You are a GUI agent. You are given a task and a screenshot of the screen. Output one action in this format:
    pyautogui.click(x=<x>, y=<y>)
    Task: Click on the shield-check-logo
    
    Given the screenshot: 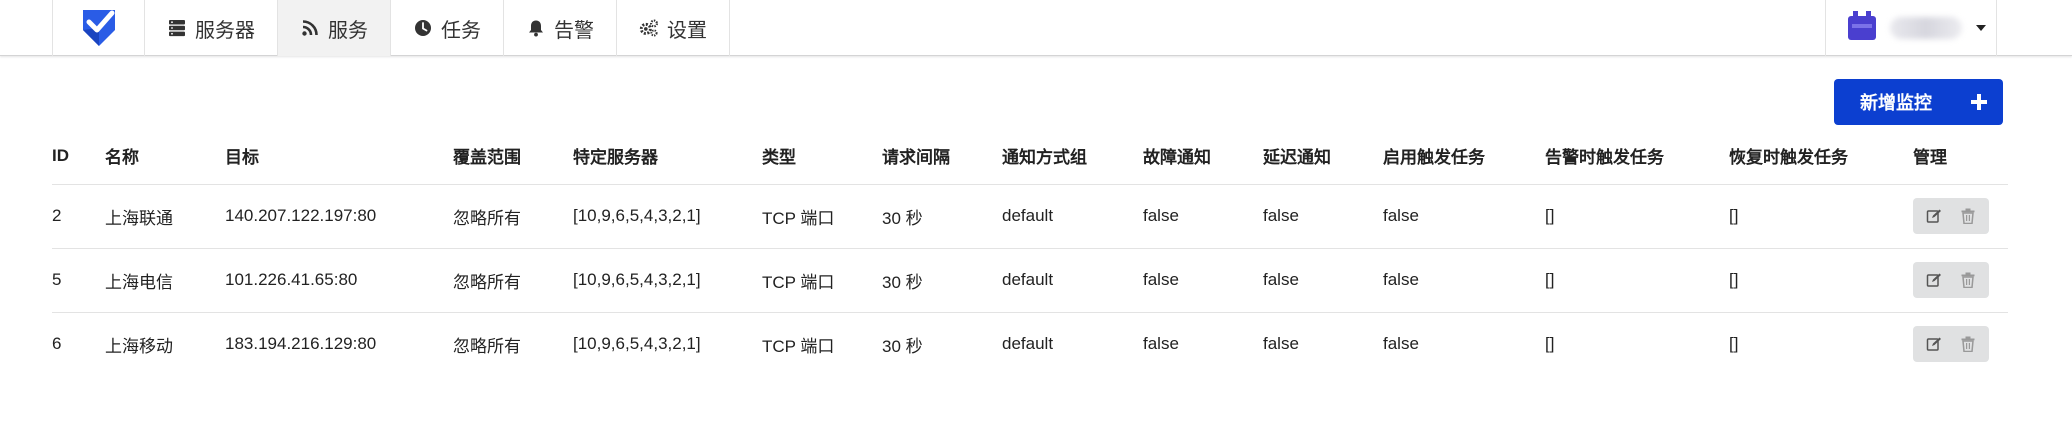 What is the action you would take?
    pyautogui.click(x=98, y=28)
    